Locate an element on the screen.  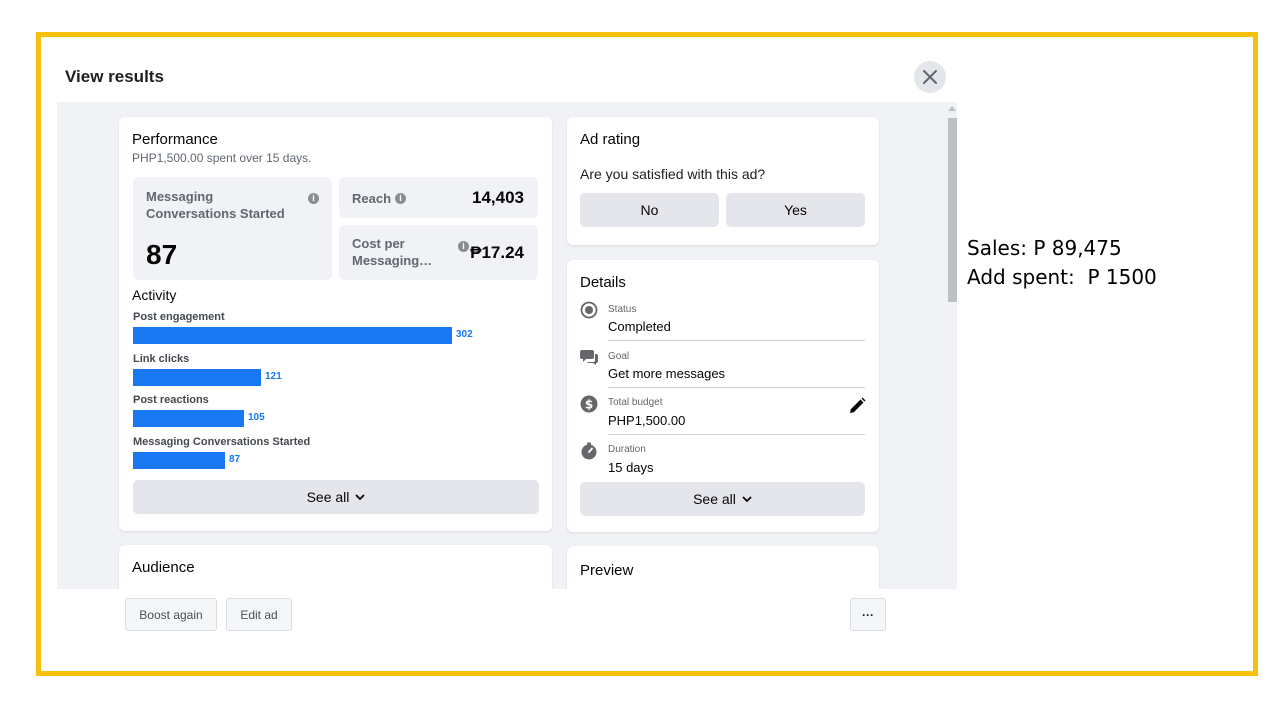
spent-days: 15 days. is located at coordinates (289, 158).